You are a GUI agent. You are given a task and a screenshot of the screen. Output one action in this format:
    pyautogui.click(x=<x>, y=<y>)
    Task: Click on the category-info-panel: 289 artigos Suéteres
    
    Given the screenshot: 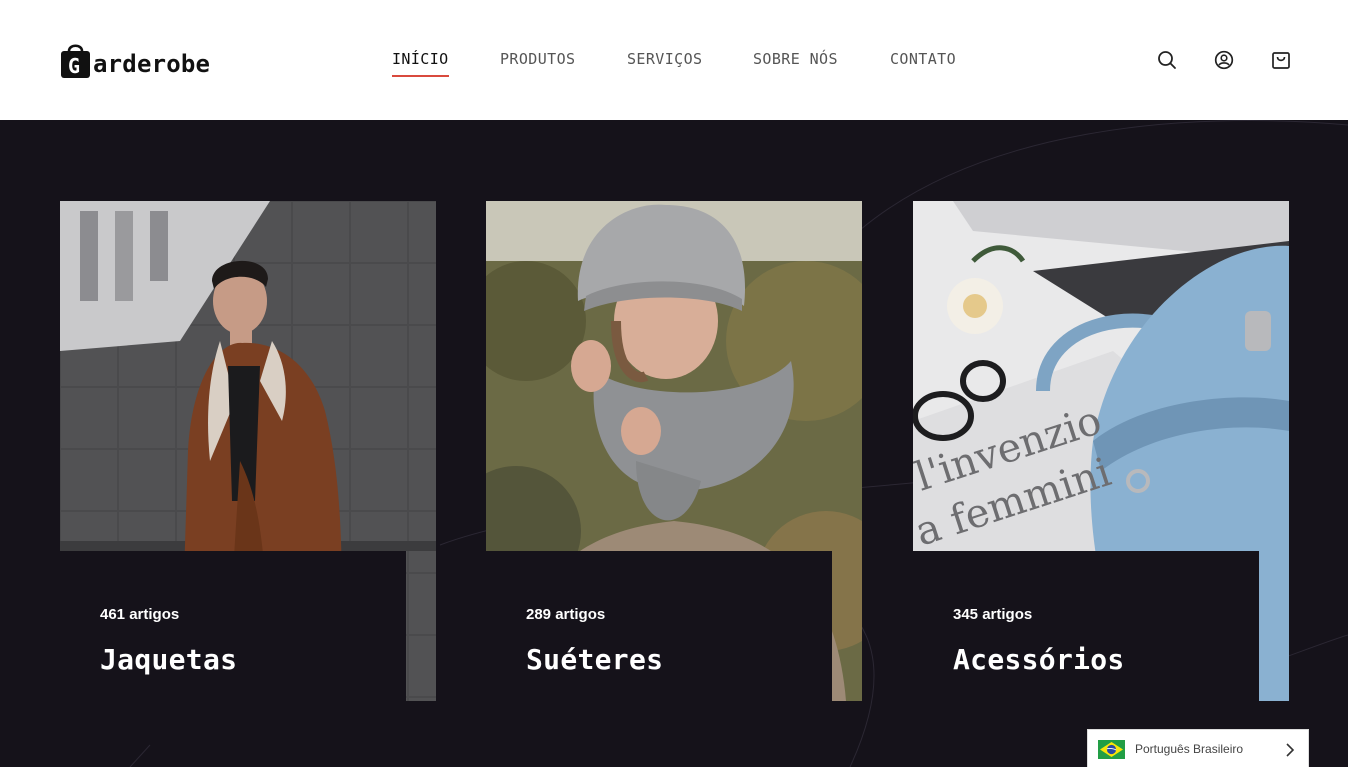 What is the action you would take?
    pyautogui.click(x=659, y=626)
    